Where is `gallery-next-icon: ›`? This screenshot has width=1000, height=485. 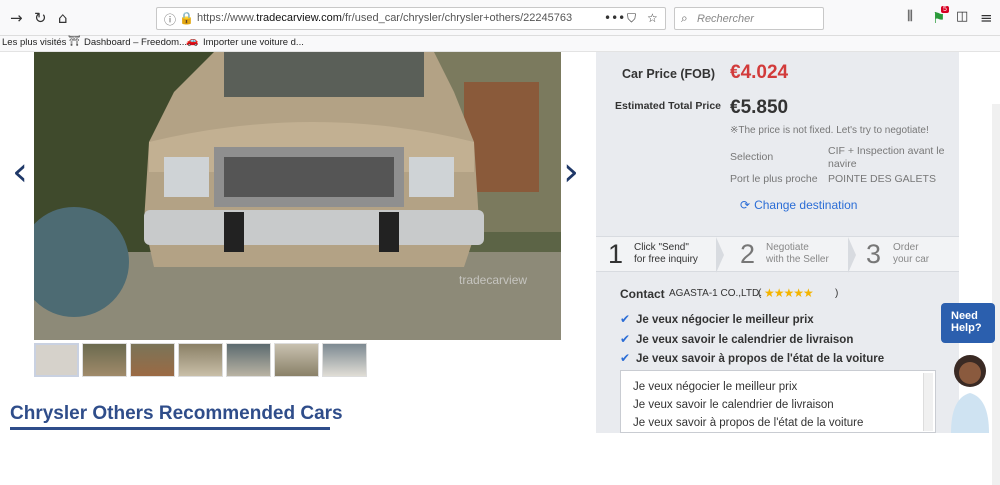
gallery-next-icon: › is located at coordinates (571, 172).